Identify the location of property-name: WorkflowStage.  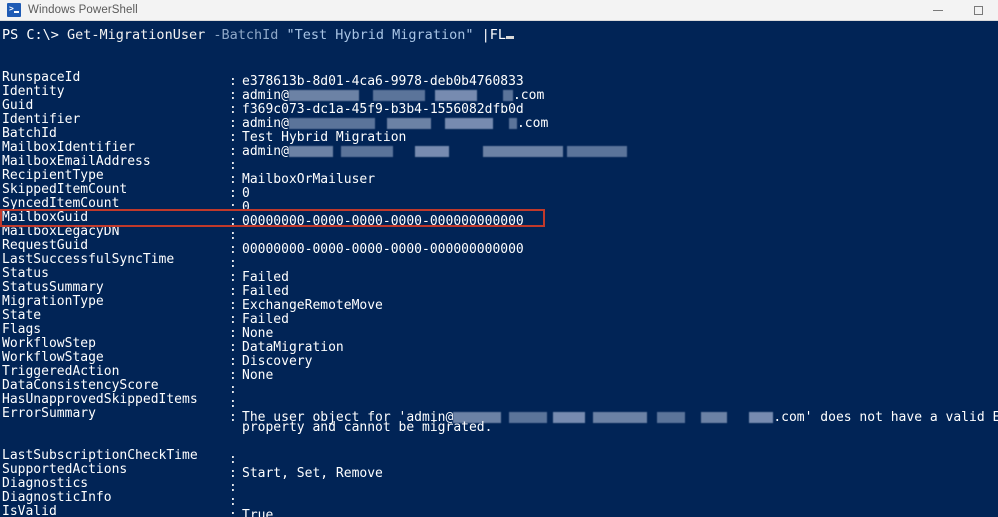
(53, 358).